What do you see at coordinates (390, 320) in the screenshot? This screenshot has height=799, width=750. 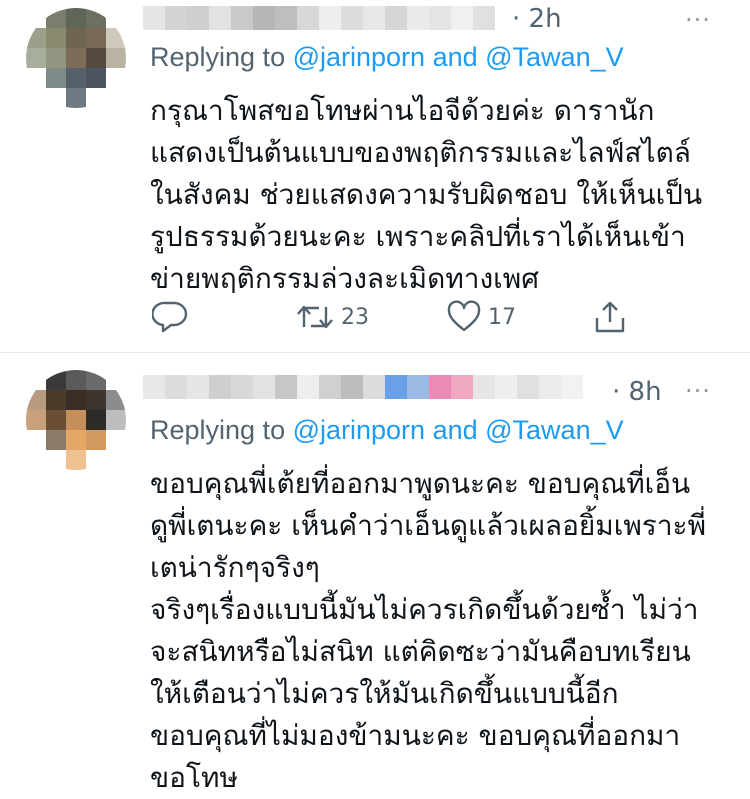 I see `tweet-actions: 23 17` at bounding box center [390, 320].